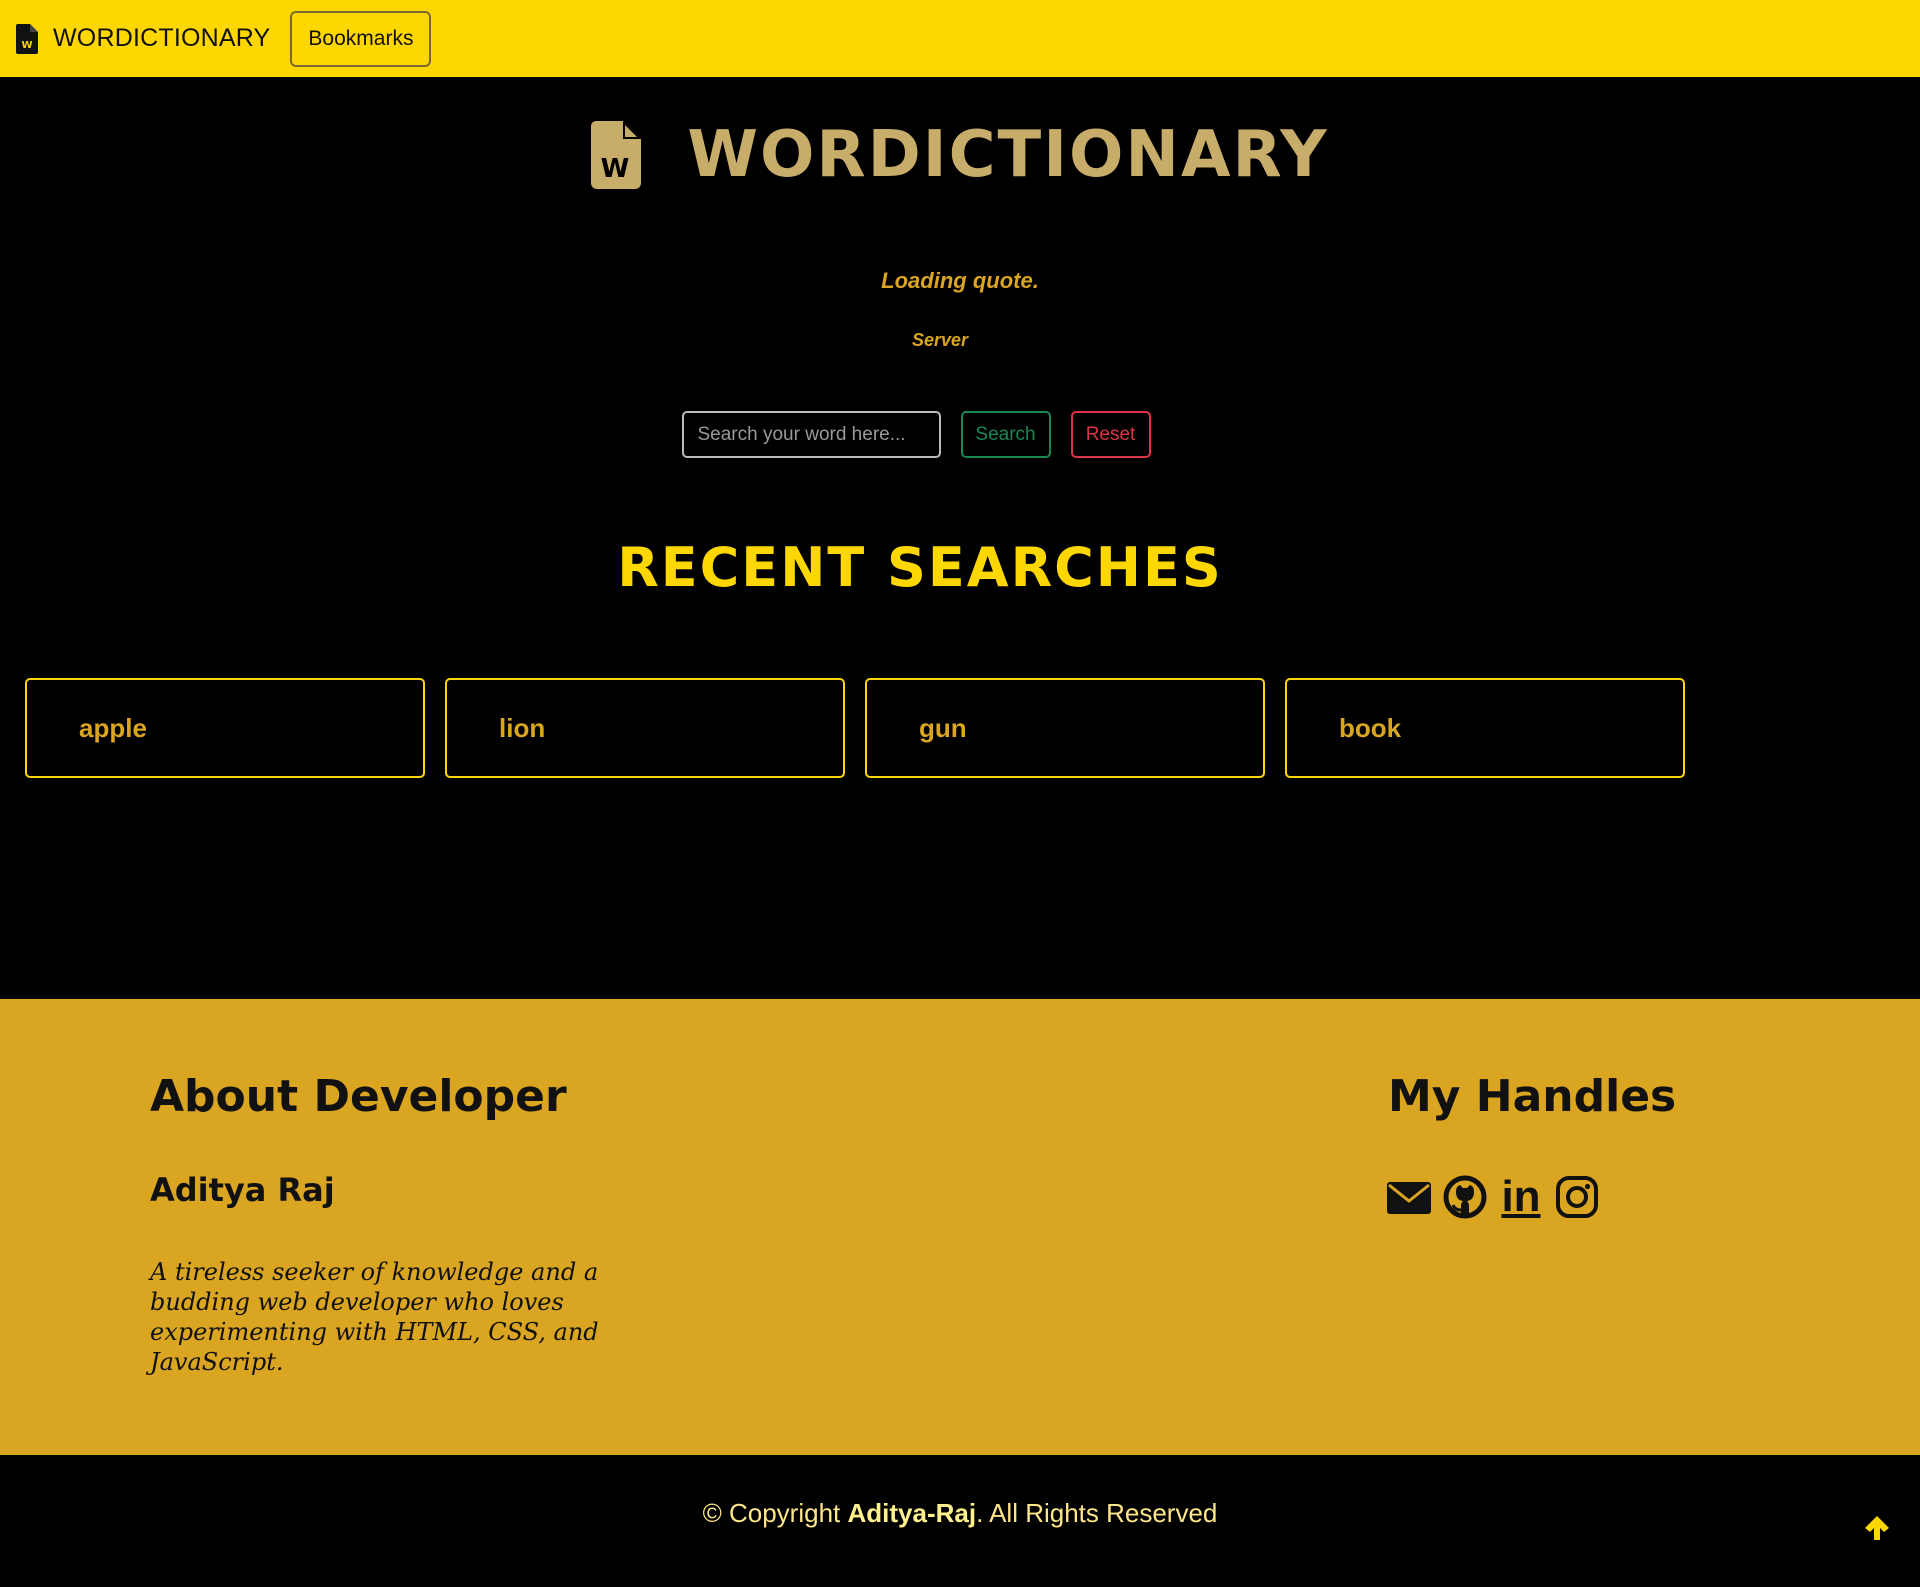 Image resolution: width=1920 pixels, height=1587 pixels. Describe the element at coordinates (1465, 1197) in the screenshot. I see `github-icon` at that location.